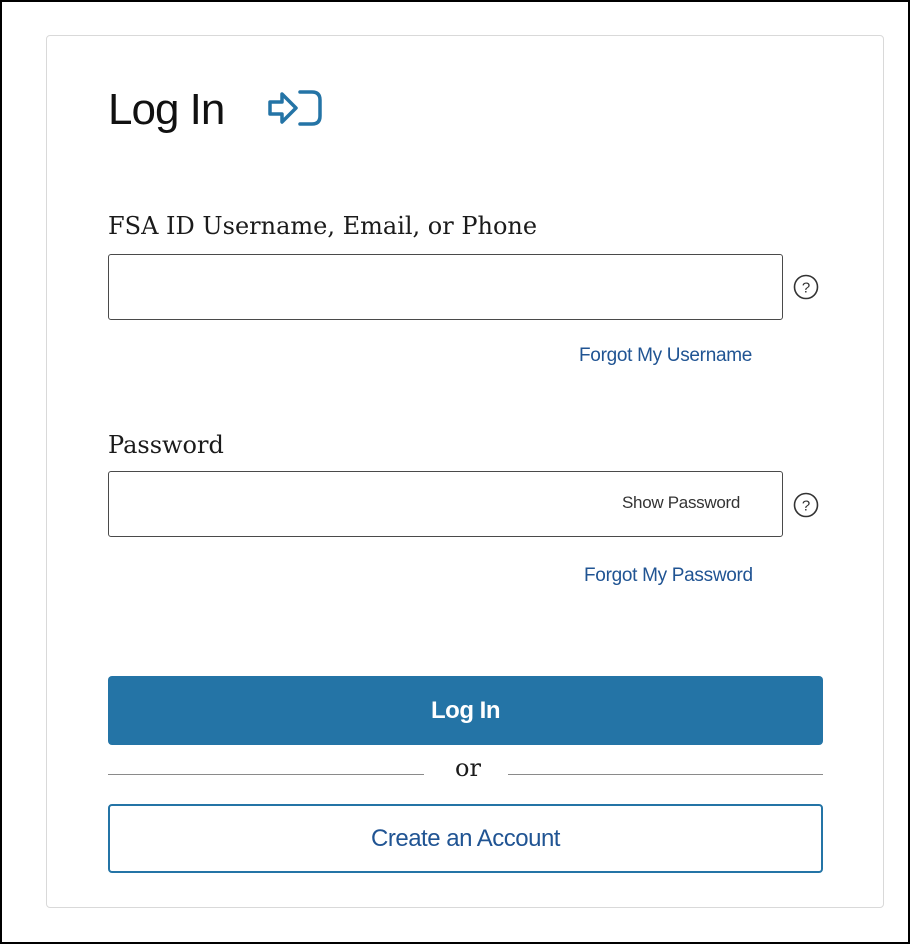 This screenshot has width=910, height=944. Describe the element at coordinates (166, 109) in the screenshot. I see `page-title: Log In` at that location.